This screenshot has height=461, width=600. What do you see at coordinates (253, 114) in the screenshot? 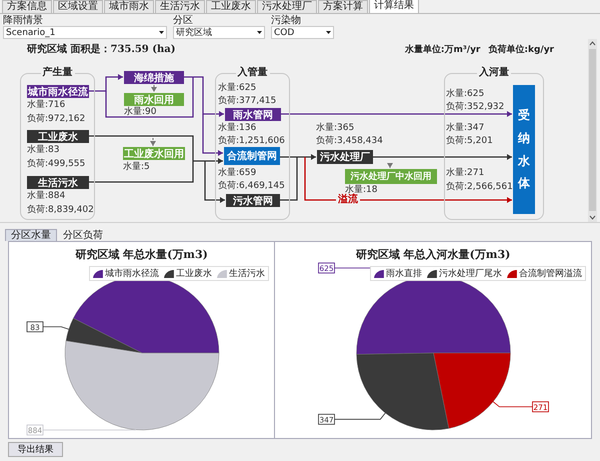
I see `flow-node: 雨水管网` at bounding box center [253, 114].